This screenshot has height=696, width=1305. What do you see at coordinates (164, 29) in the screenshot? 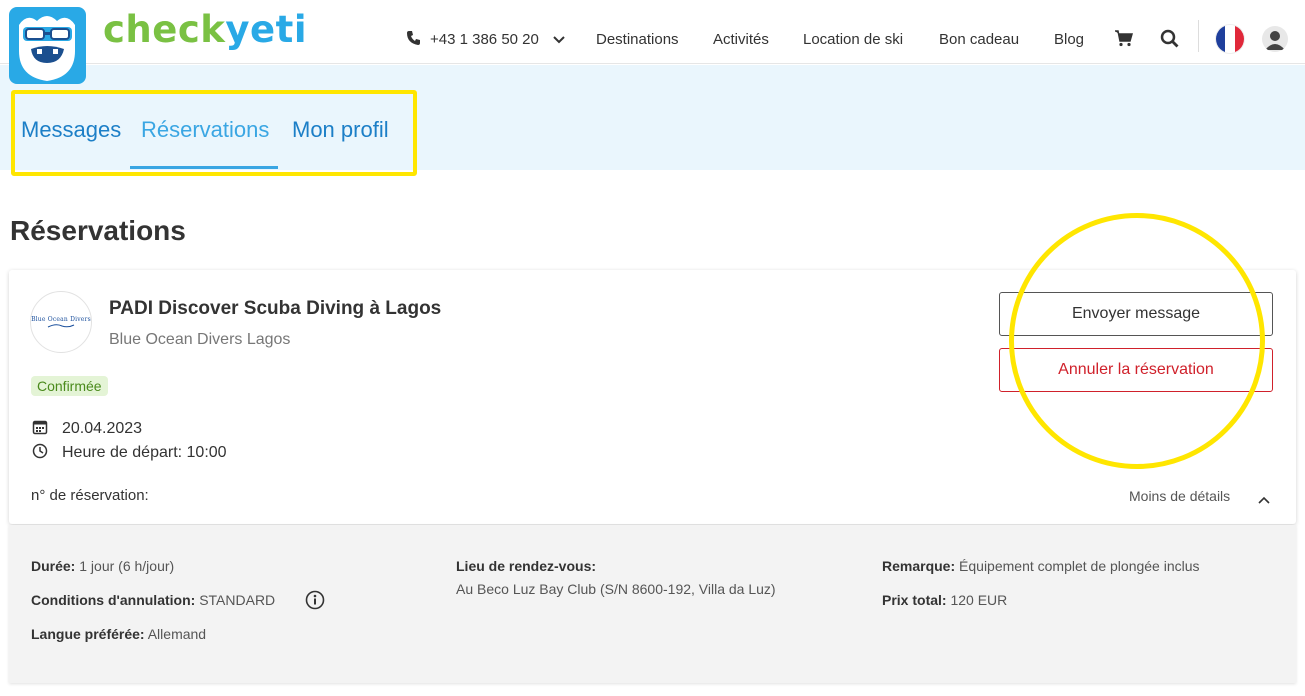
I see `brand-name-part1: check` at bounding box center [164, 29].